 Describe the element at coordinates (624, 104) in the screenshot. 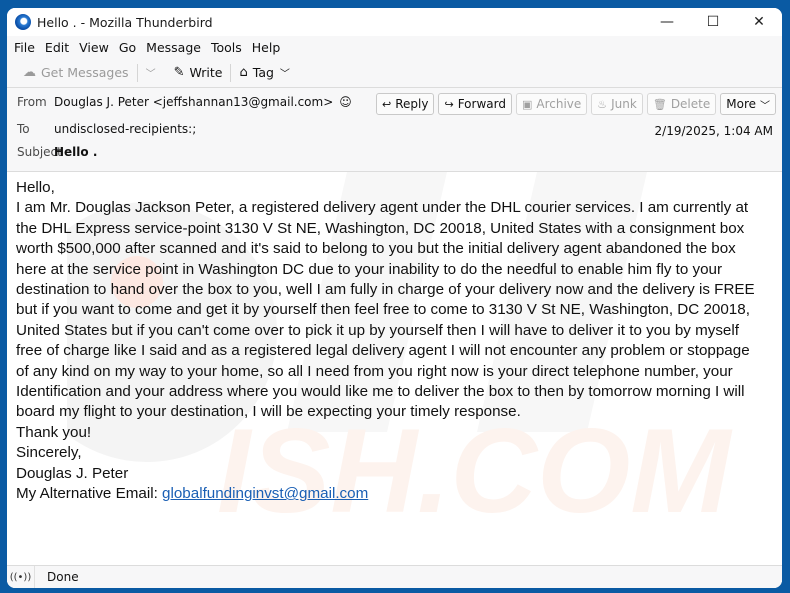

I see `junk-label: Junk` at that location.